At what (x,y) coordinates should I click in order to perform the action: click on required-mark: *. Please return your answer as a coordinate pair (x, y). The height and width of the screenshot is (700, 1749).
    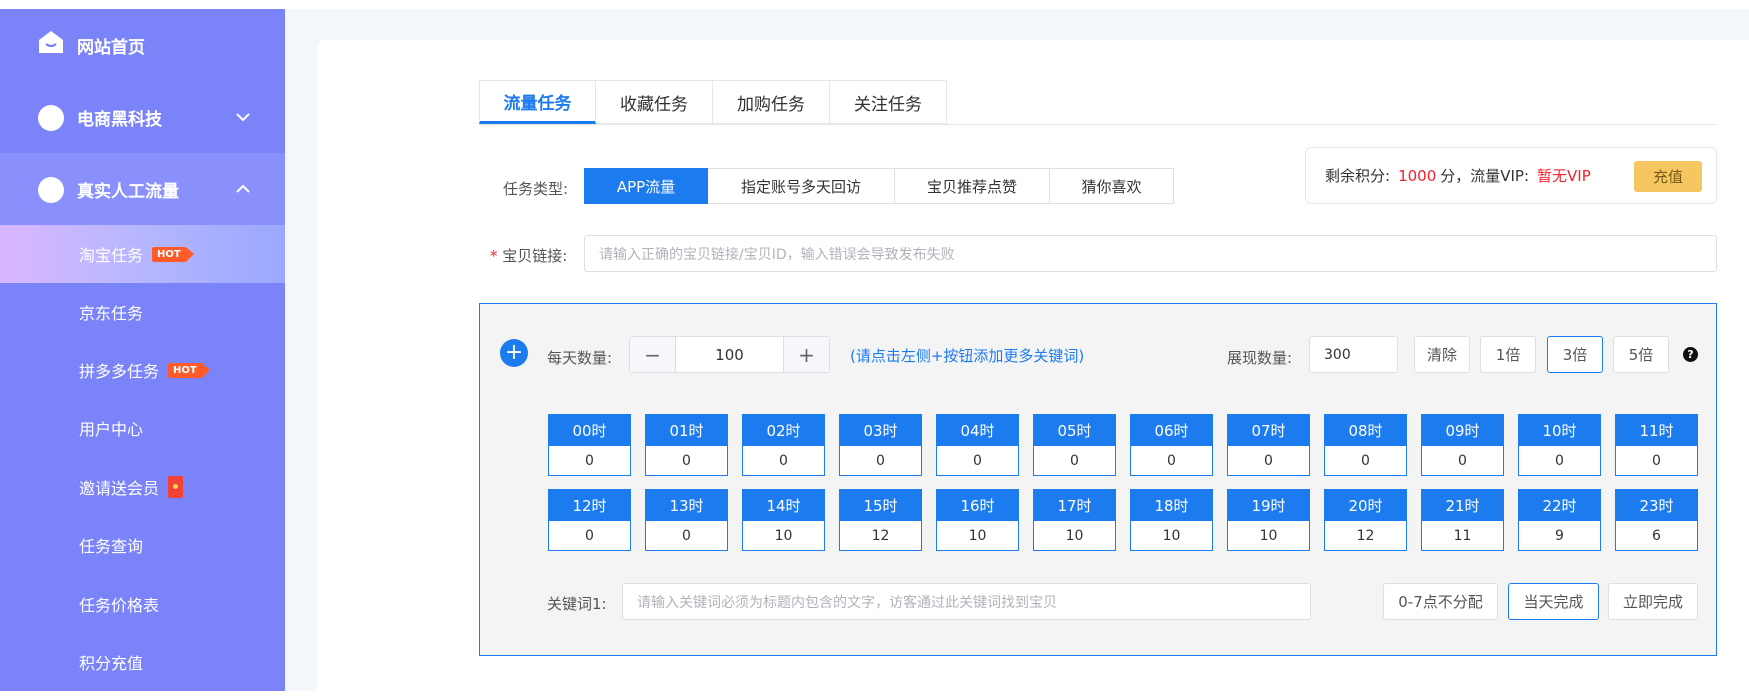
    Looking at the image, I should click on (494, 256).